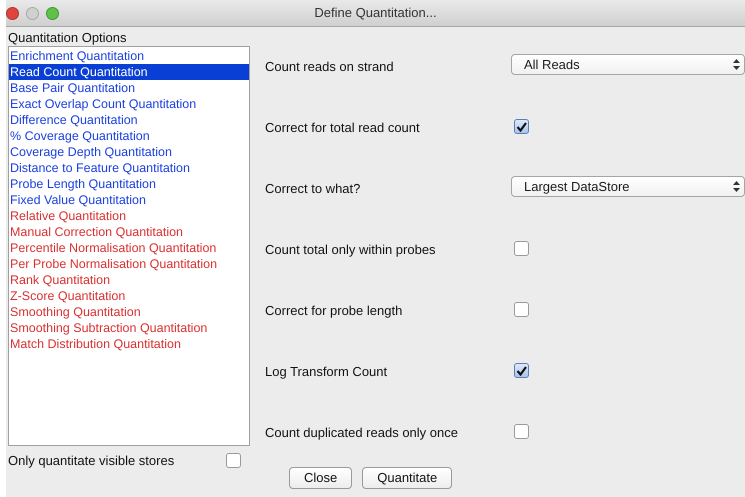 This screenshot has height=497, width=745. I want to click on setting-label: Correct for total read count, so click(343, 128).